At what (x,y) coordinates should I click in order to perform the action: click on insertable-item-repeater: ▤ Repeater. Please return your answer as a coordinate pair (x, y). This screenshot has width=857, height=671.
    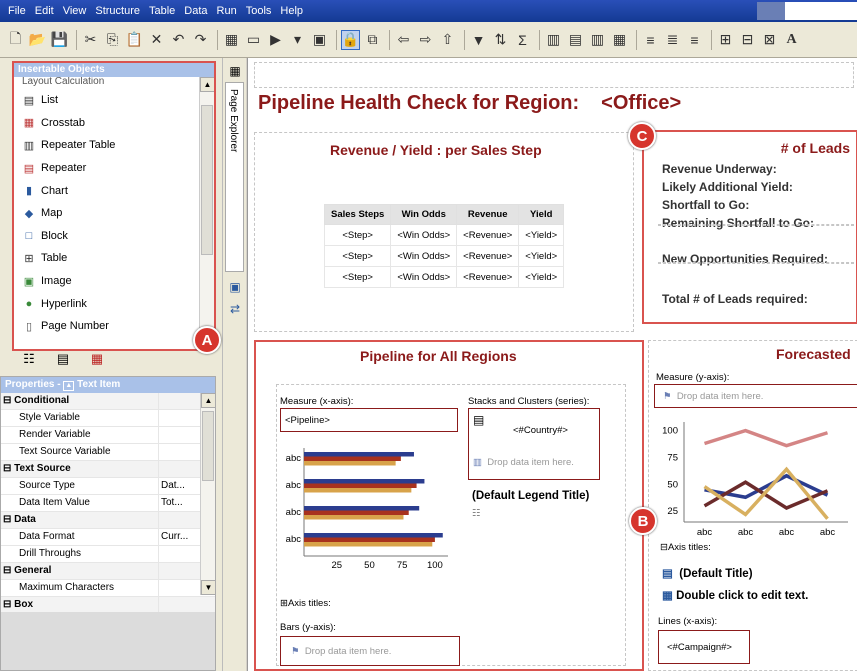
    Looking at the image, I should click on (114, 168).